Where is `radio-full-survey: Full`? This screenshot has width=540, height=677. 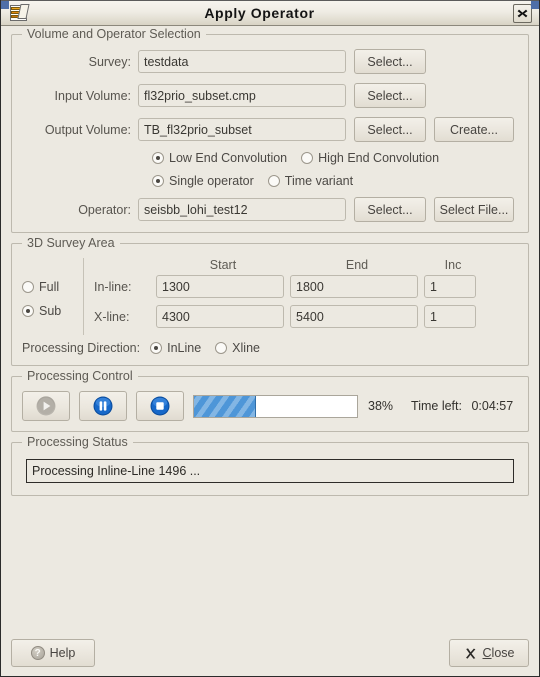 radio-full-survey: Full is located at coordinates (40, 287).